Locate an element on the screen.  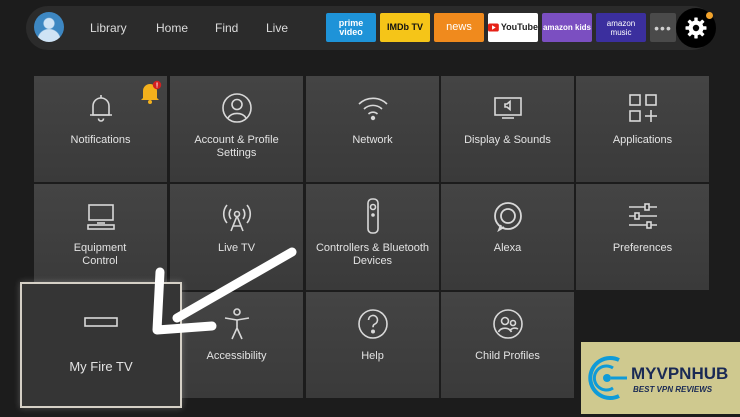
watermark-logo: MYVPNHUB BEST VPN REVIEWS is located at coordinates (660, 378).